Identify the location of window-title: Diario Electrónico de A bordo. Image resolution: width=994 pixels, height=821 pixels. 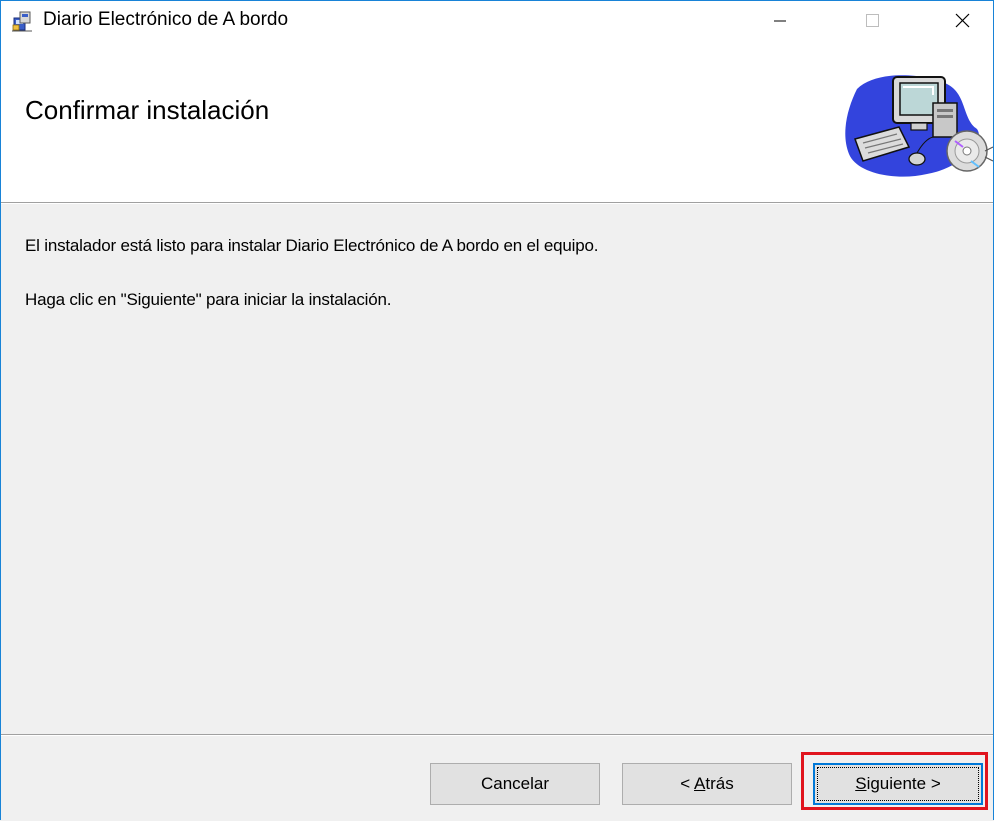
(166, 19).